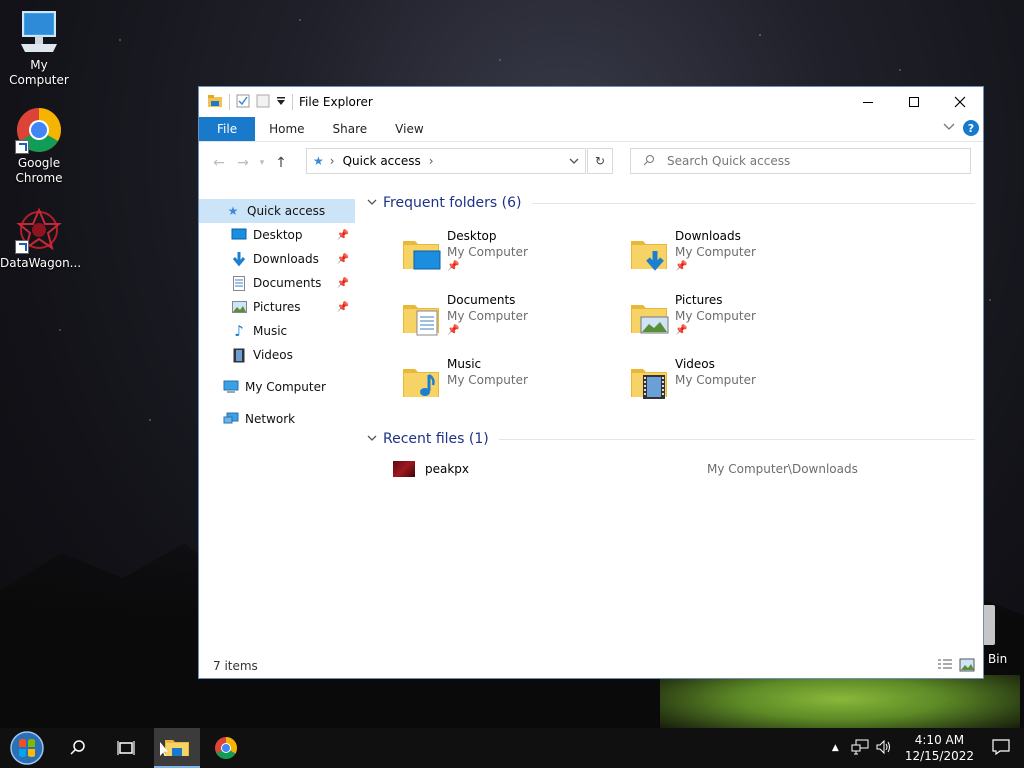 This screenshot has width=1024, height=768. I want to click on start-button, so click(27, 748).